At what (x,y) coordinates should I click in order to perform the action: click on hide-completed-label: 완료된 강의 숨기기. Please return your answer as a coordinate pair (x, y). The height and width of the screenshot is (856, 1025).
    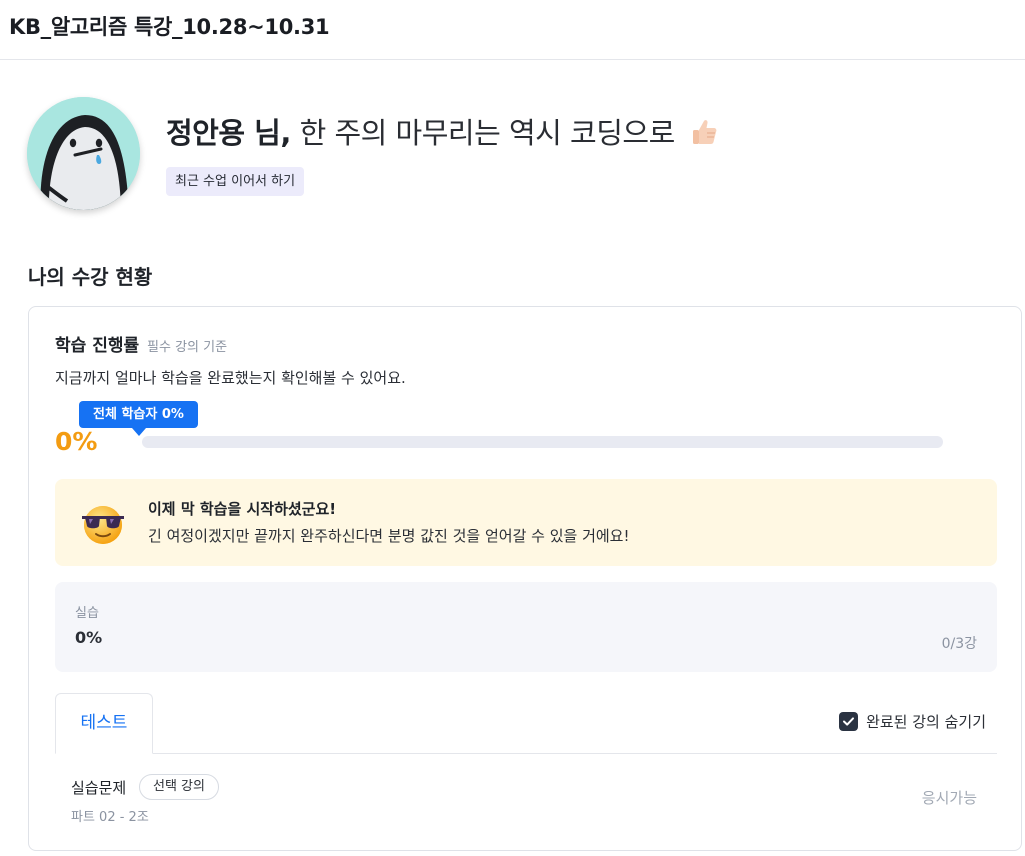
    Looking at the image, I should click on (926, 722).